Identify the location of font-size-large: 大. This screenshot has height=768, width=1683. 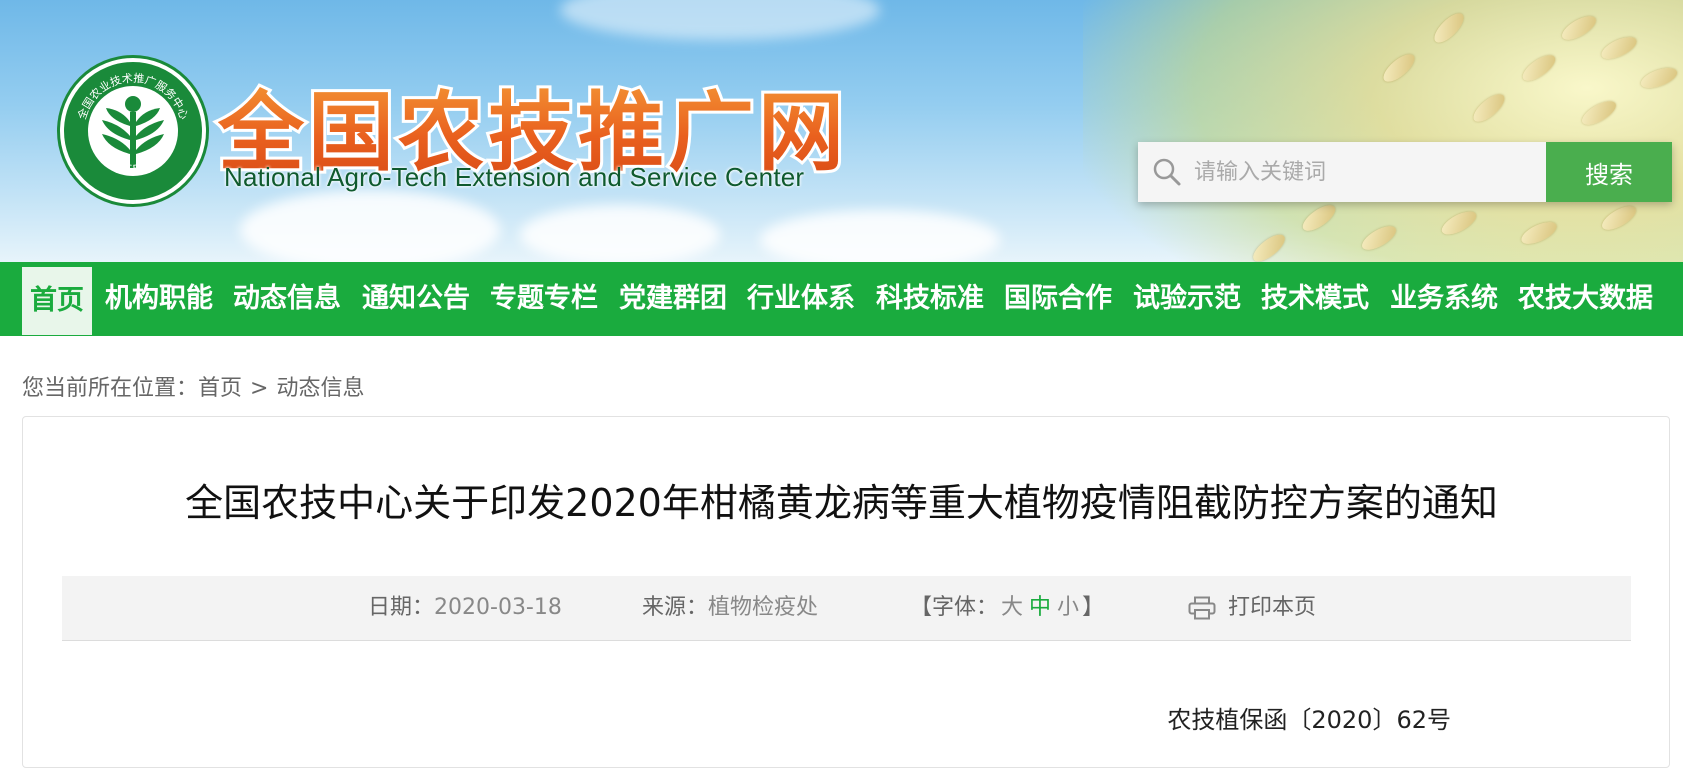
(1012, 607).